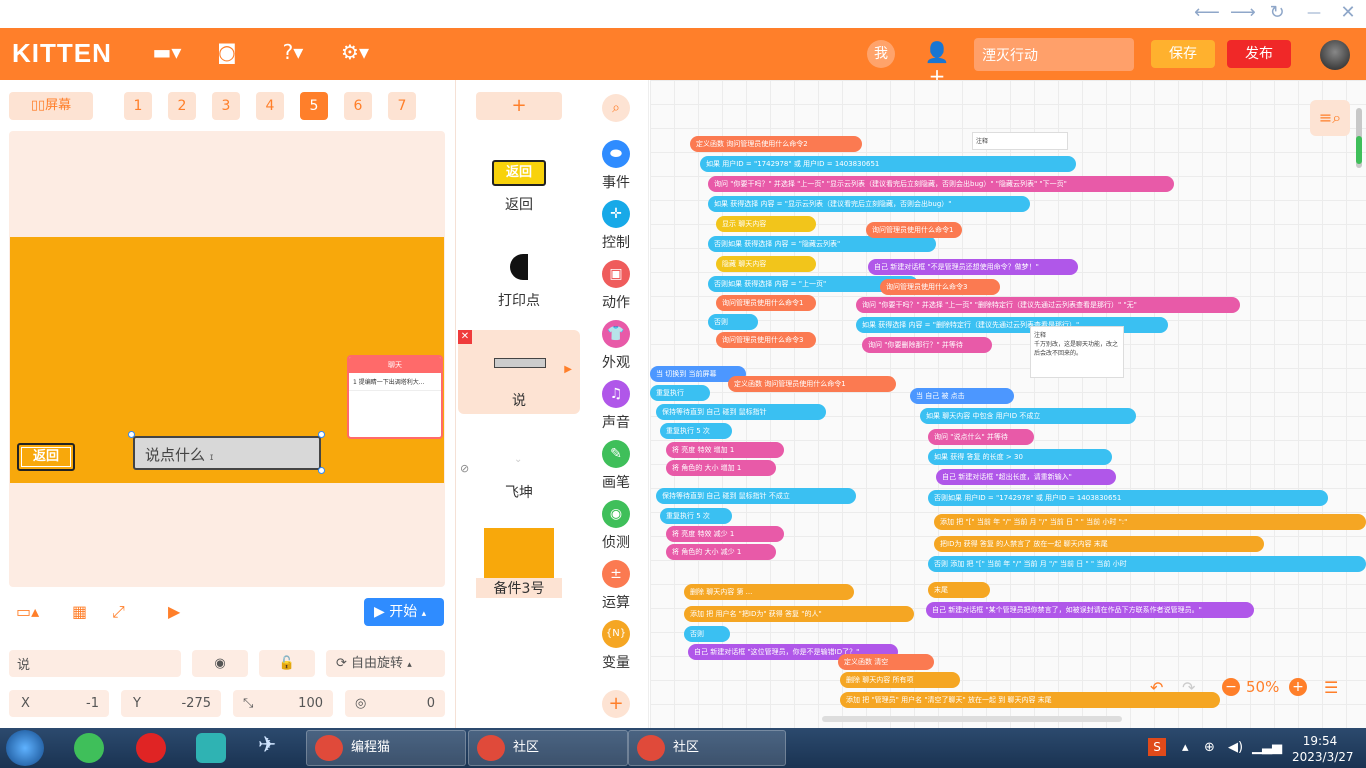 Image resolution: width=1366 pixels, height=768 pixels. Describe the element at coordinates (616, 466) in the screenshot. I see `category-pen: ✎ 画笔` at that location.